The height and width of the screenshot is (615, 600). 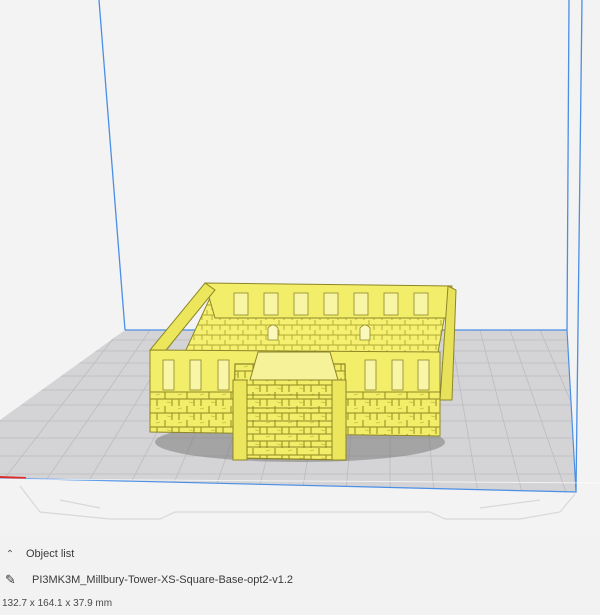 I want to click on object-dimensions: 132.7 x 164.1 x 37.9 mm, so click(x=57, y=603).